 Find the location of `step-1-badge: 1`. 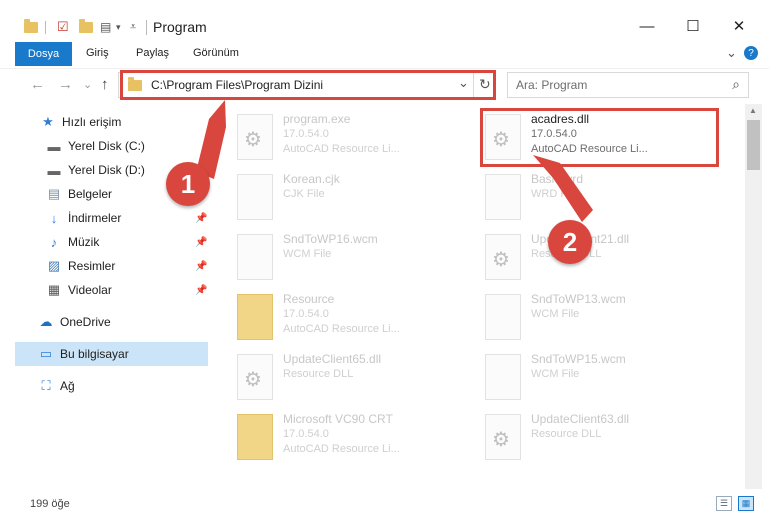

step-1-badge: 1 is located at coordinates (188, 184).